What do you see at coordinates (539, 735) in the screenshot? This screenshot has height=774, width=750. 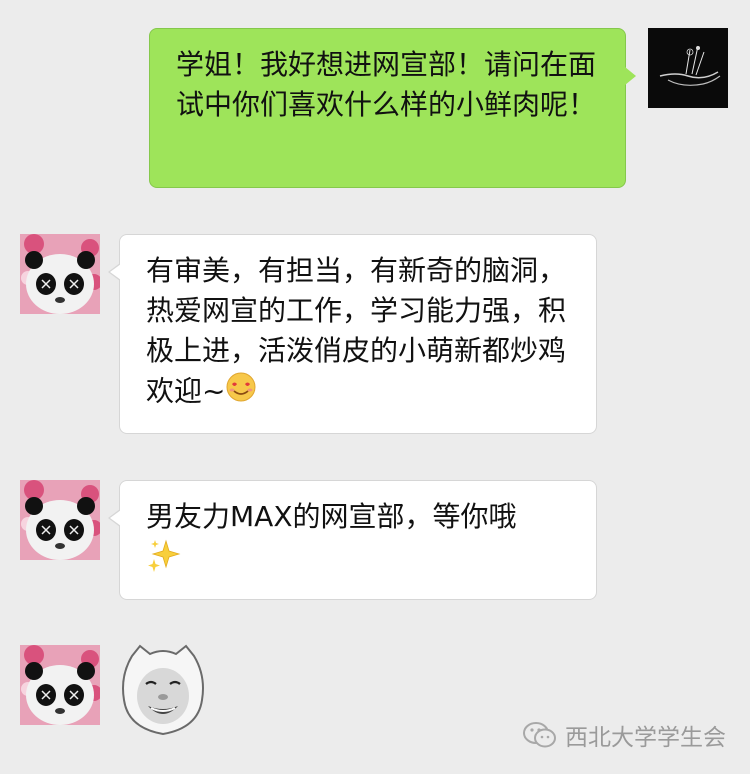 I see `wechat-icon` at bounding box center [539, 735].